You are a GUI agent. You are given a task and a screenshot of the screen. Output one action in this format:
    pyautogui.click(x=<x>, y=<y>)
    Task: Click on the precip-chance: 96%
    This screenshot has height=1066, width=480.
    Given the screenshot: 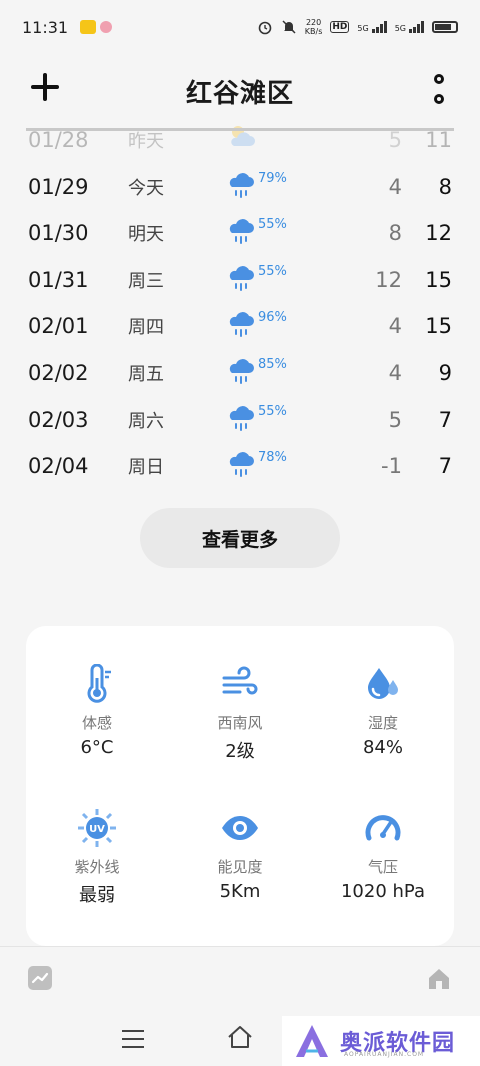 What is the action you would take?
    pyautogui.click(x=272, y=317)
    